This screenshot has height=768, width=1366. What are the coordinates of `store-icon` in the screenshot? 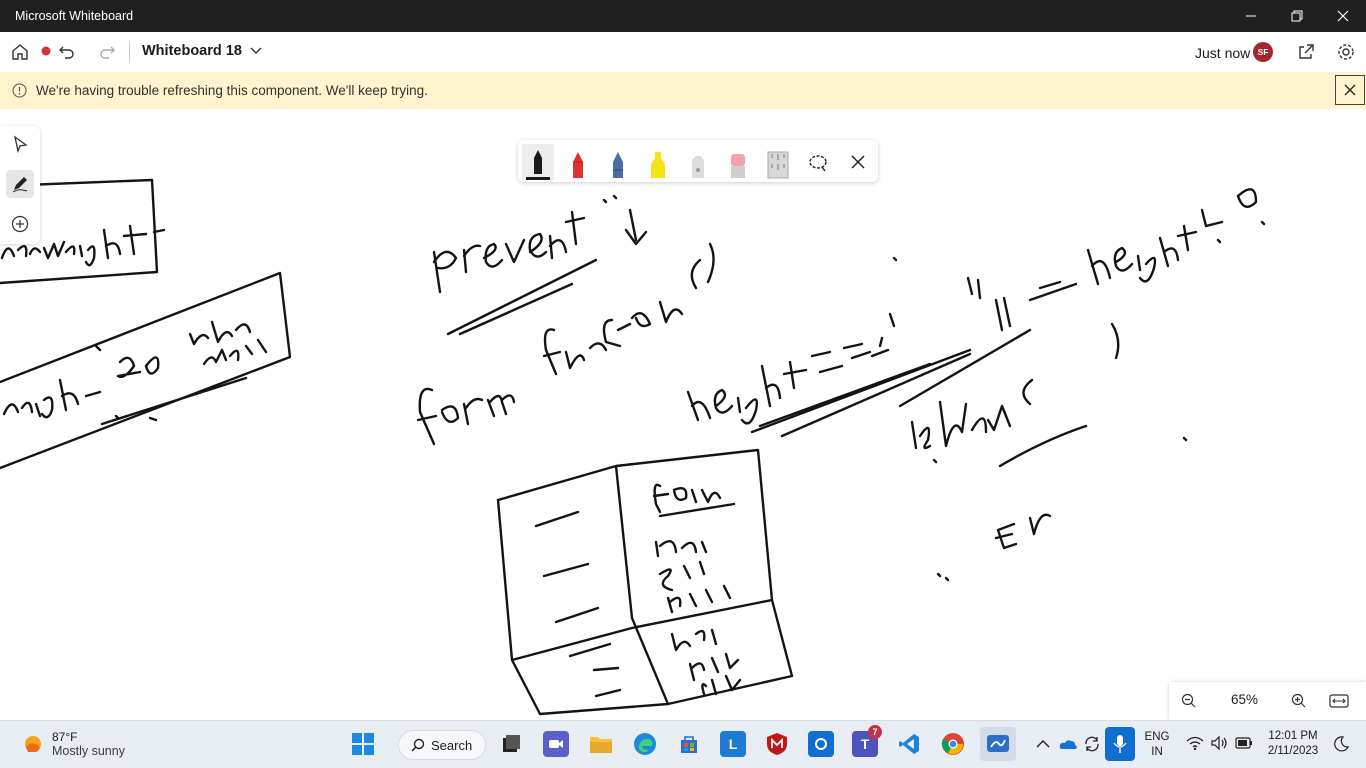 It's located at (689, 744).